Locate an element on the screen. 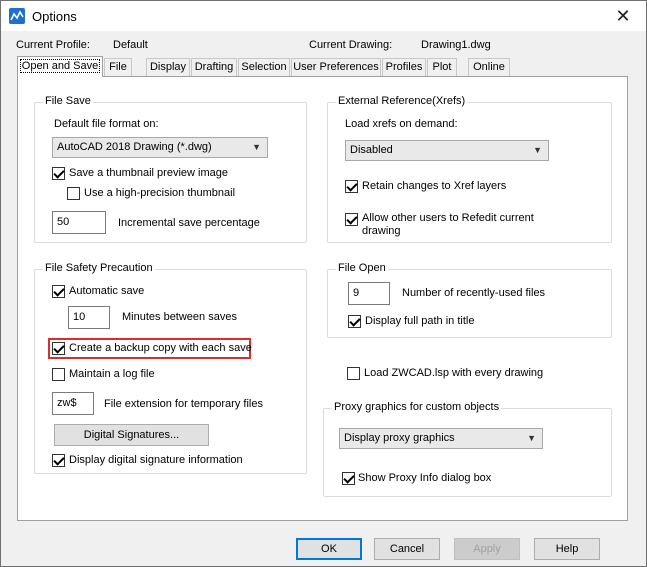 The height and width of the screenshot is (567, 647). current-profile-label: Current Profile: is located at coordinates (53, 45).